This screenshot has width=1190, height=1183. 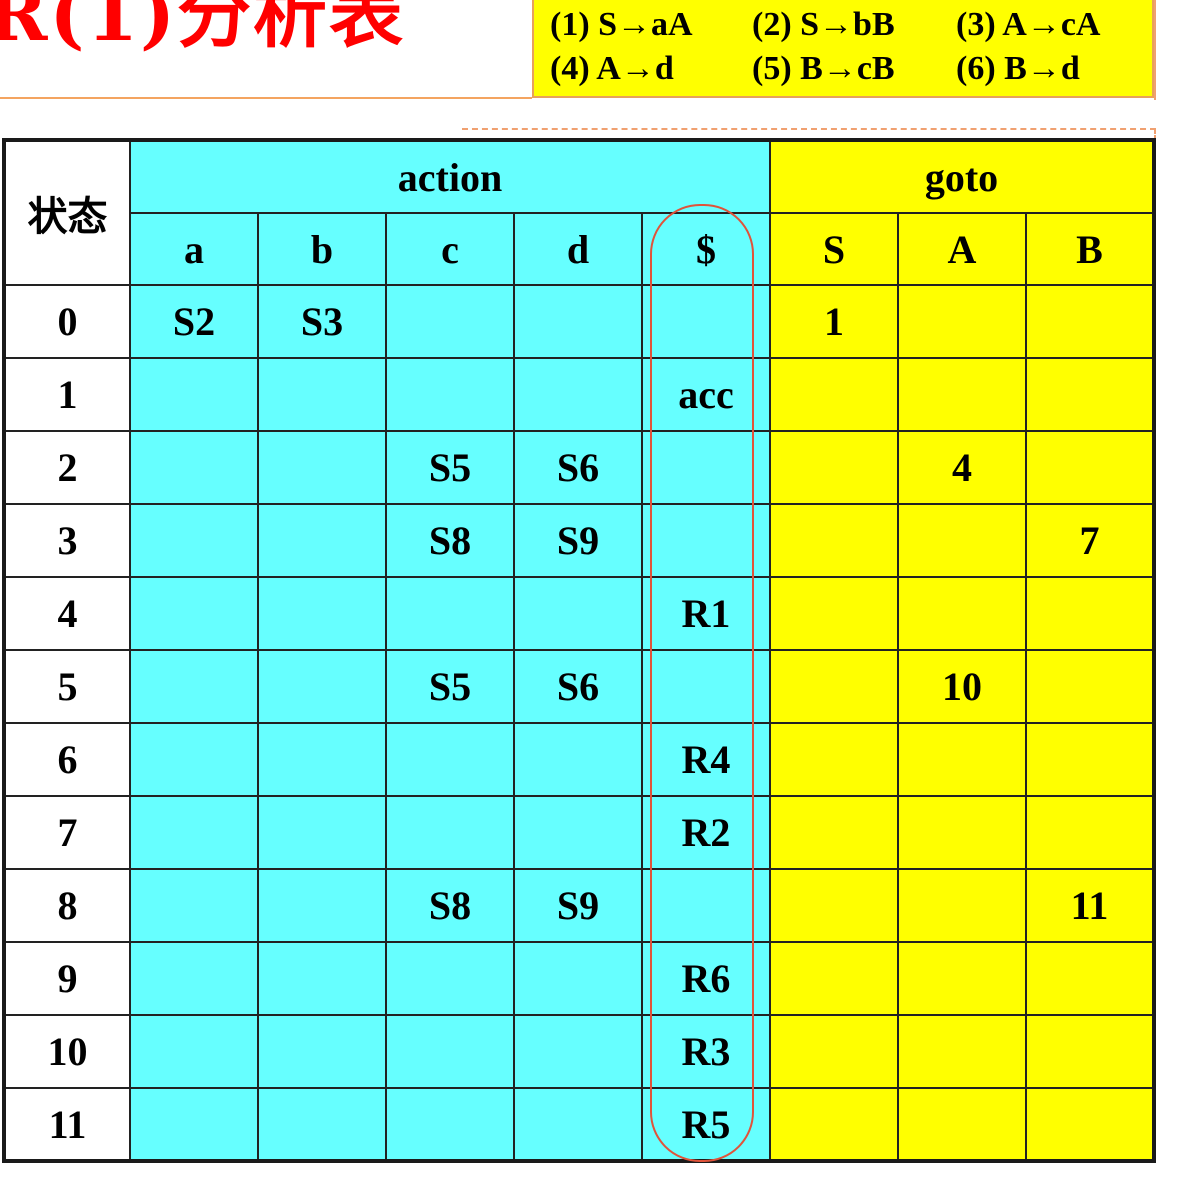 I want to click on production-4: (4) A→d, so click(x=612, y=68).